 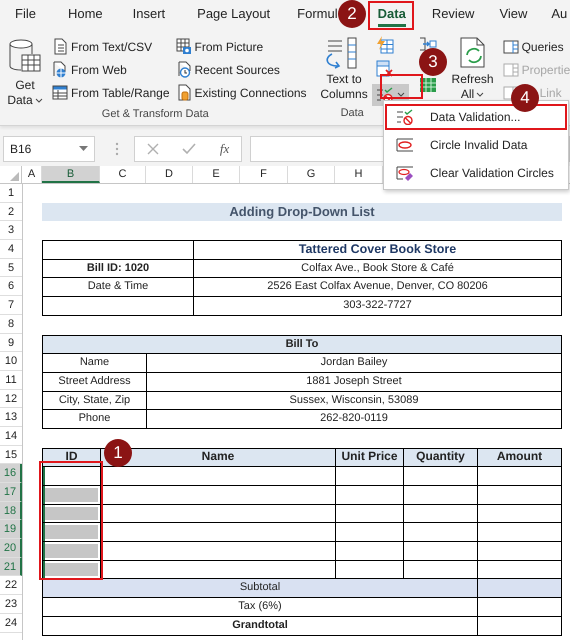 I want to click on table-cell: Jordan Bailey, so click(x=354, y=363).